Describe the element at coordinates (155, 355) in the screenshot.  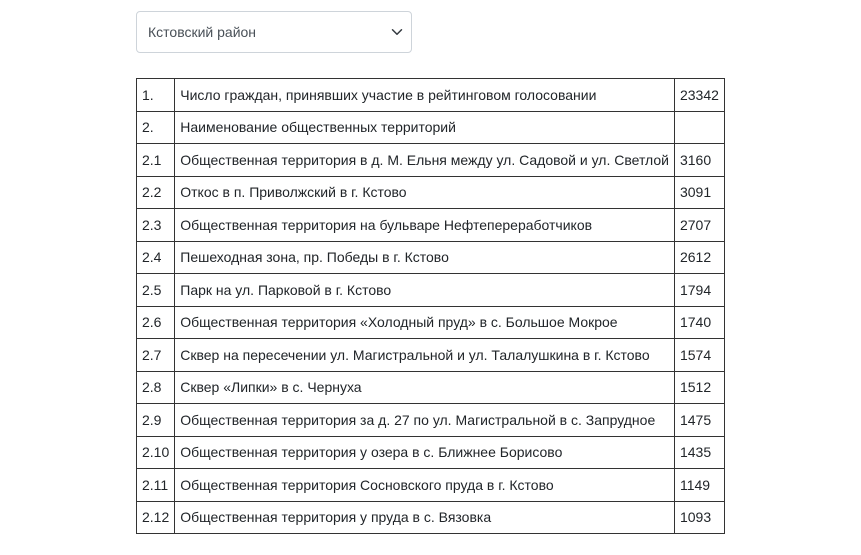
I see `row-number: 2.7` at that location.